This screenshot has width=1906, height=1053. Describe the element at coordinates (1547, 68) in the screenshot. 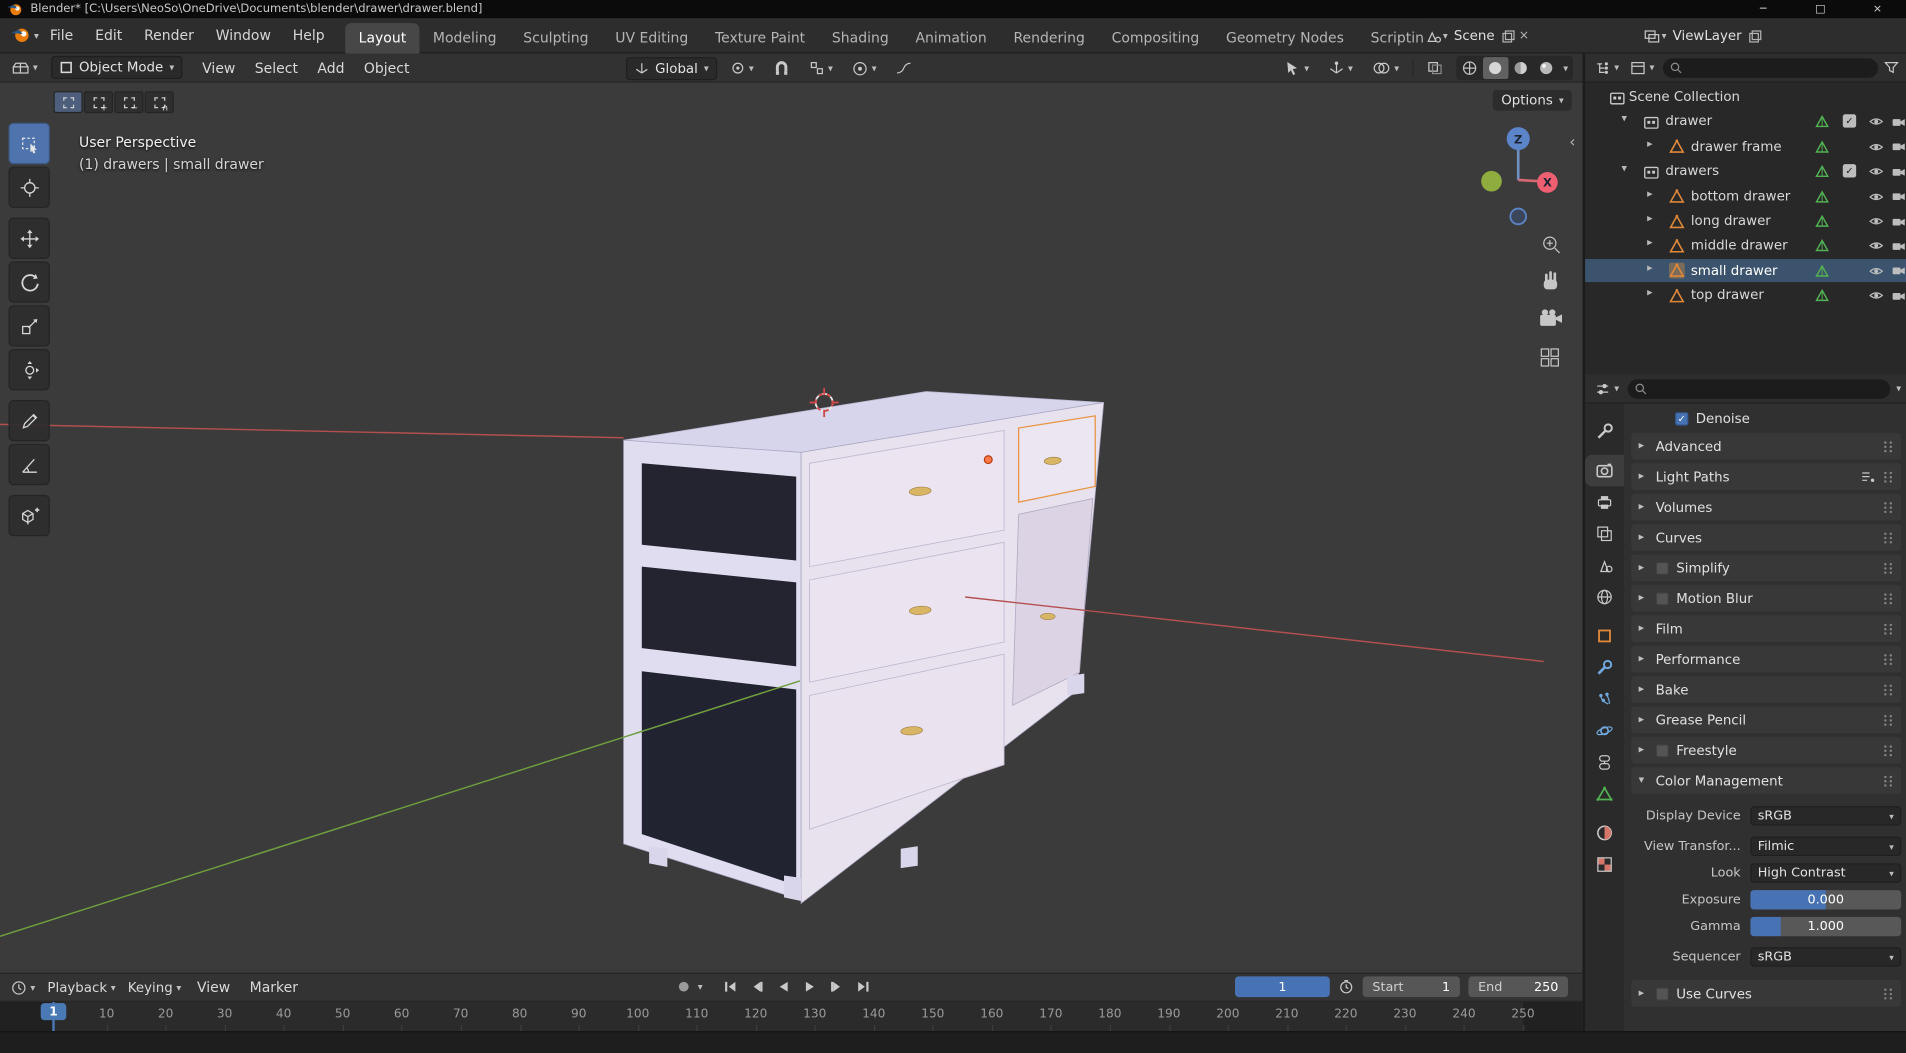

I see `shading-rendered-button` at that location.